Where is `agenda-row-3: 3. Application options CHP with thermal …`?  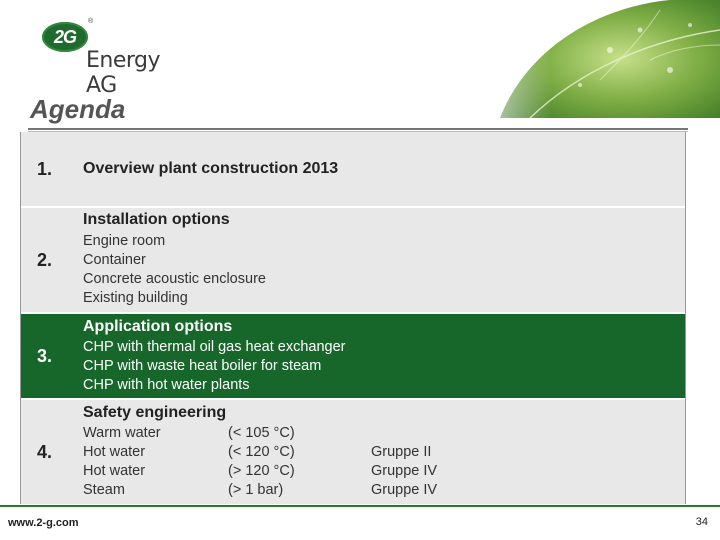 agenda-row-3: 3. Application options CHP with thermal … is located at coordinates (353, 357).